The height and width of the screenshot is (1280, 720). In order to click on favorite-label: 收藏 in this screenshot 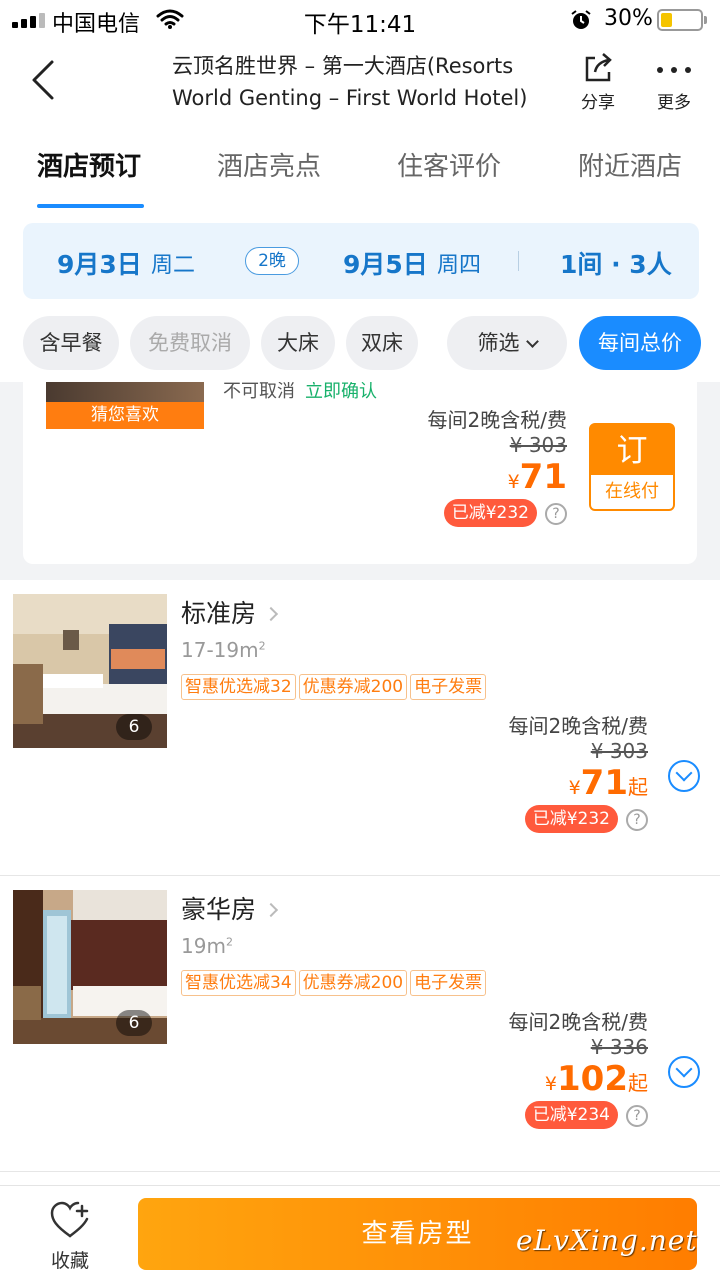, I will do `click(69, 1261)`.